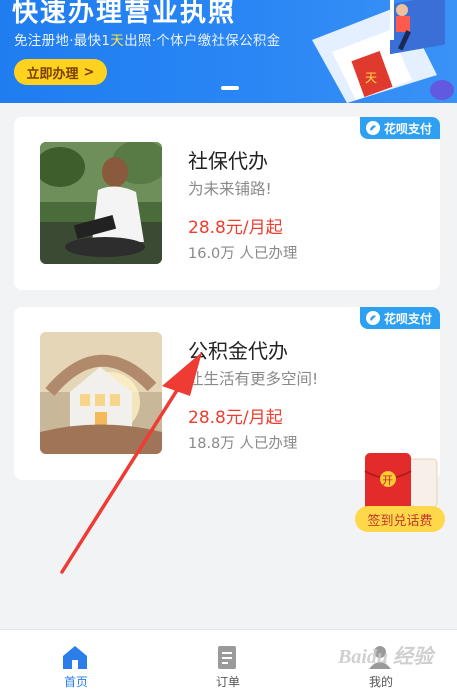  What do you see at coordinates (101, 393) in the screenshot?
I see `housing-fund-thumbnail` at bounding box center [101, 393].